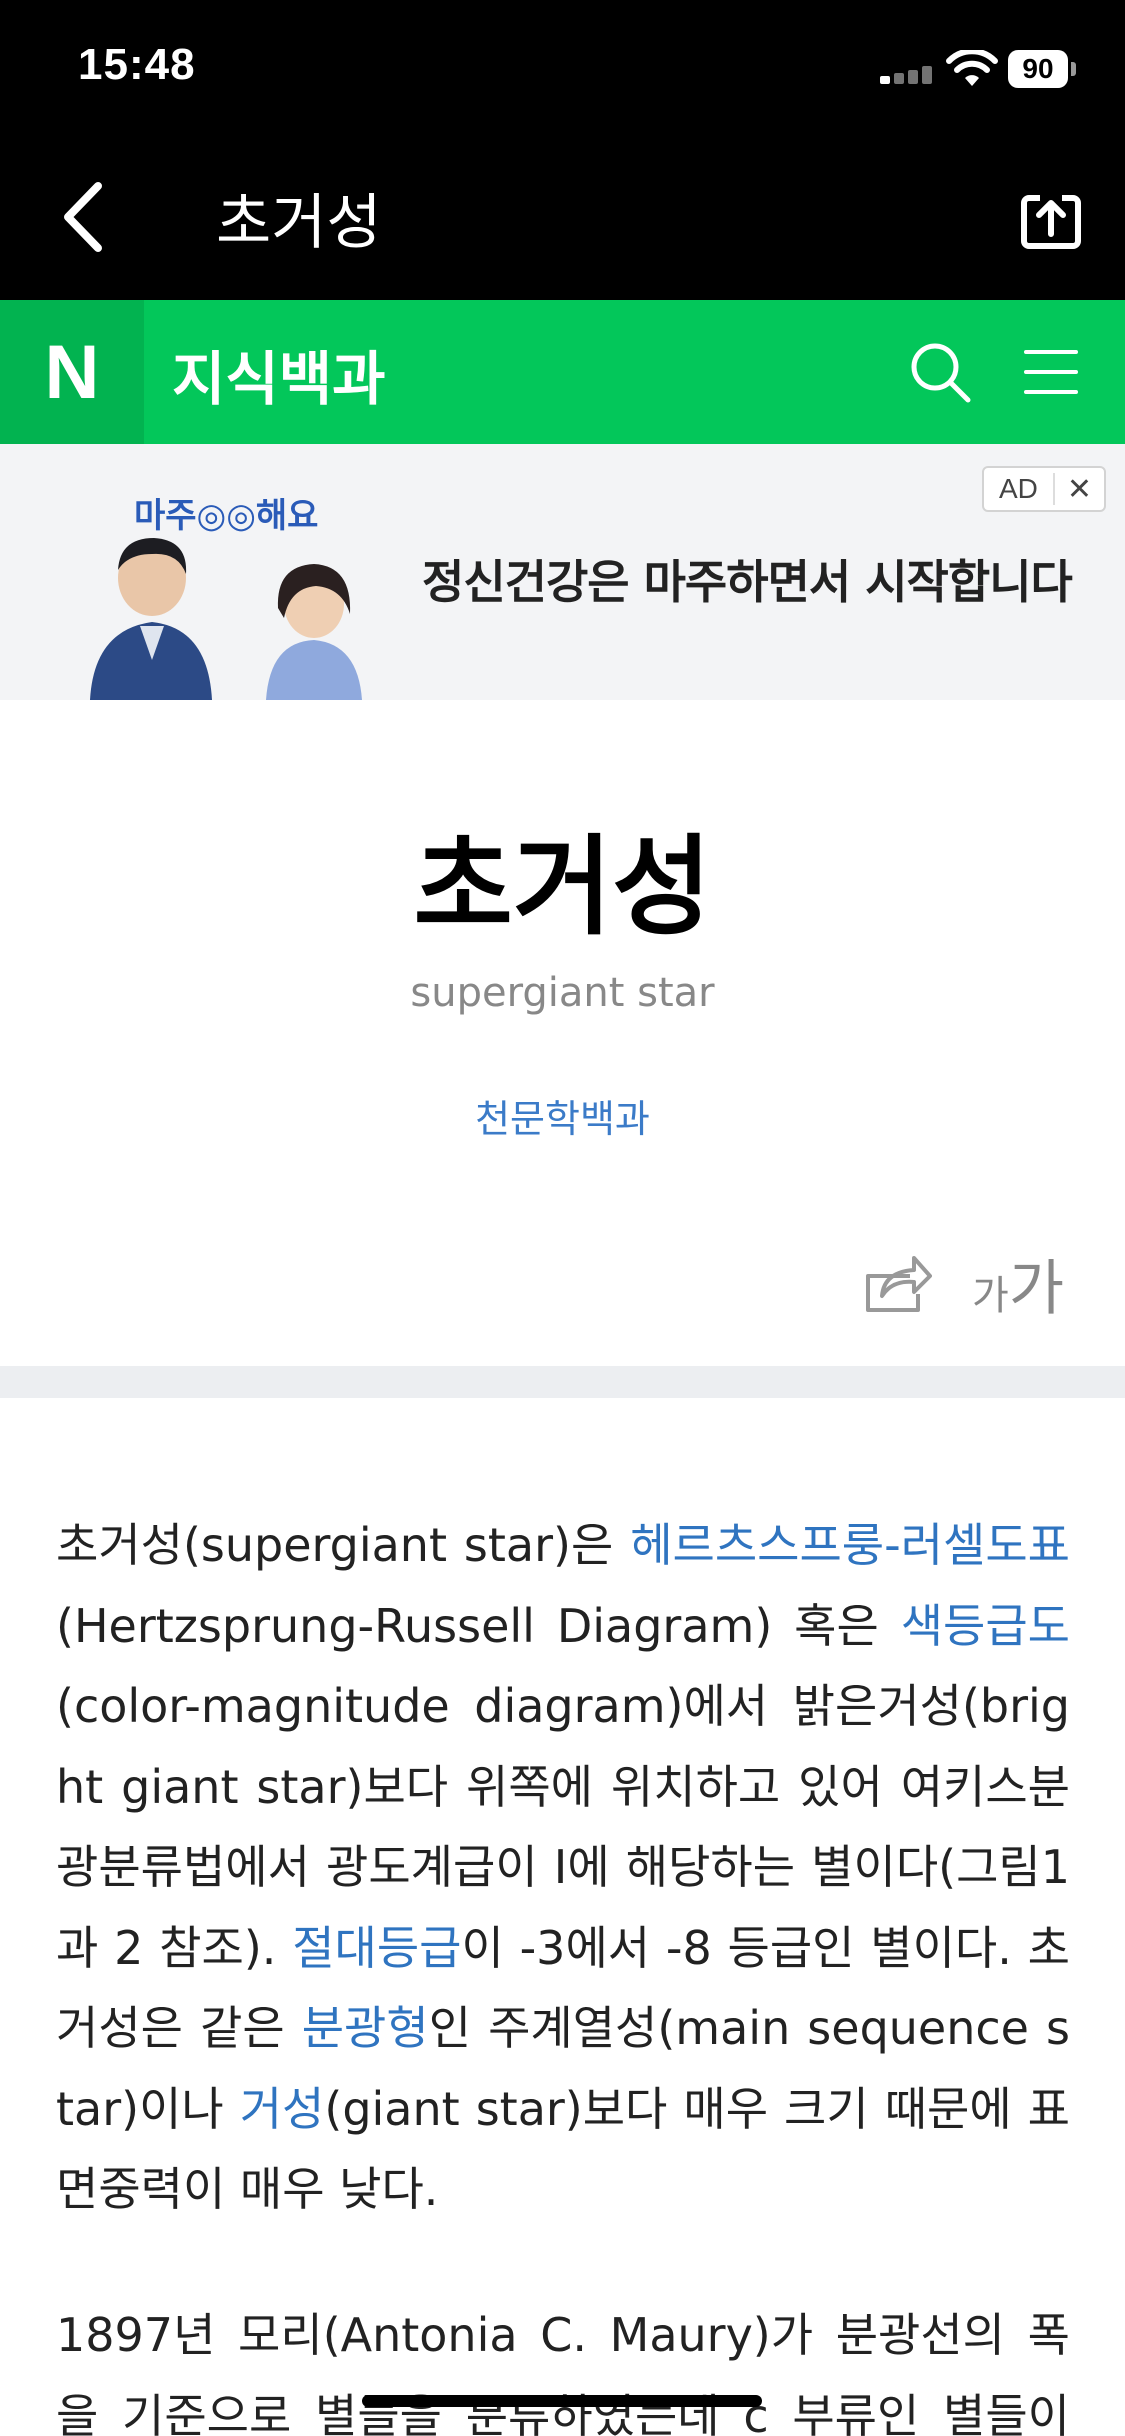 The image size is (1125, 2436). What do you see at coordinates (562, 372) in the screenshot?
I see `naver-header: N 지식백과` at bounding box center [562, 372].